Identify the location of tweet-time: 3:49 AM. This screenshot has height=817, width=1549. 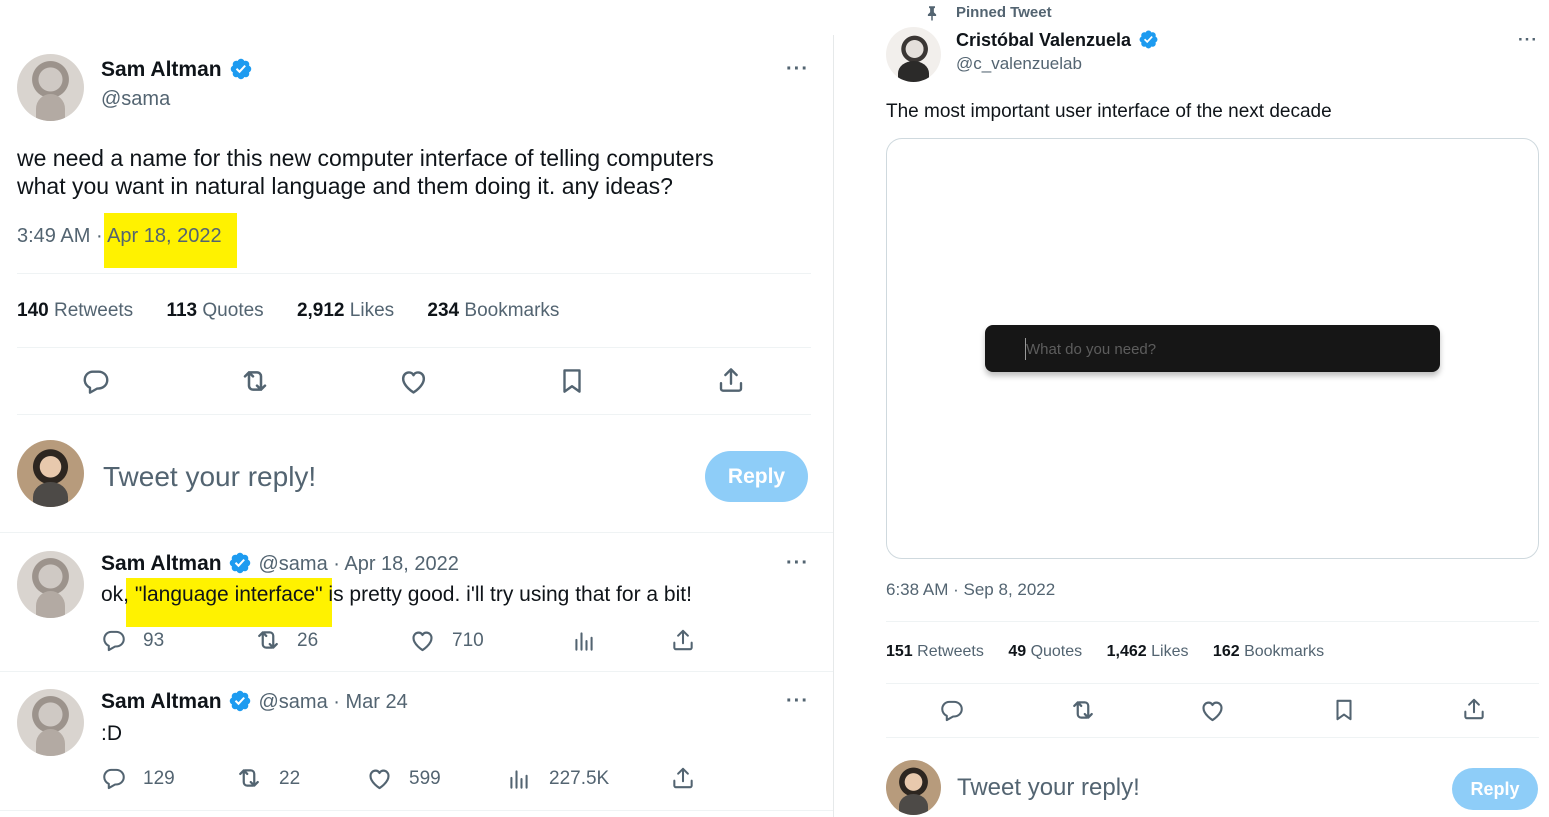
(53, 236).